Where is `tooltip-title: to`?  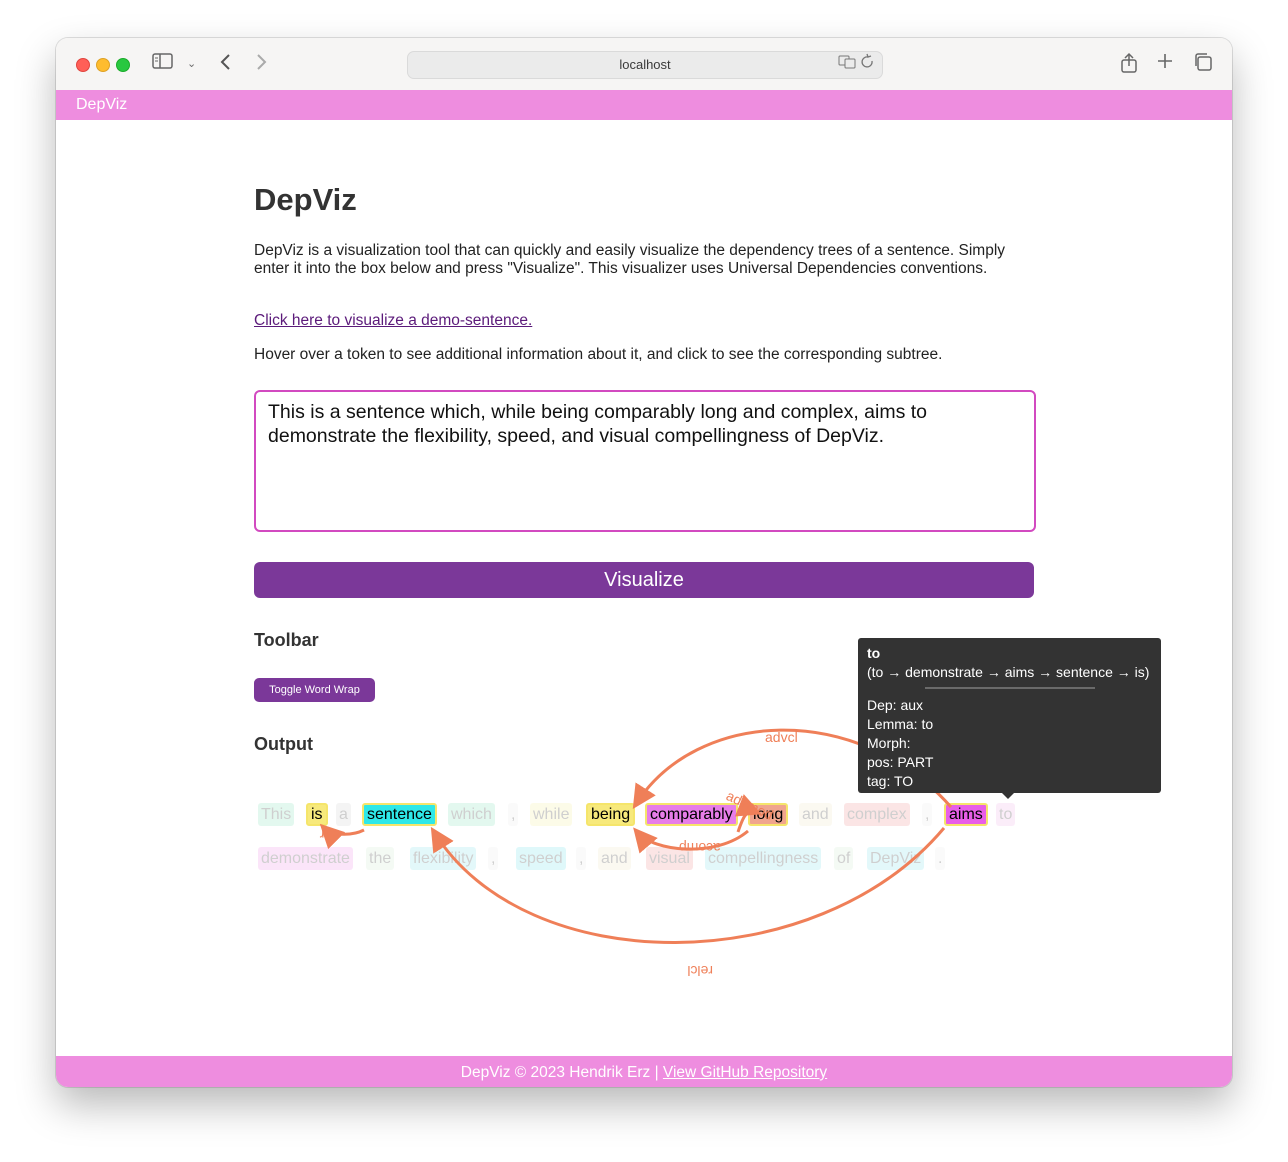 tooltip-title: to is located at coordinates (874, 653).